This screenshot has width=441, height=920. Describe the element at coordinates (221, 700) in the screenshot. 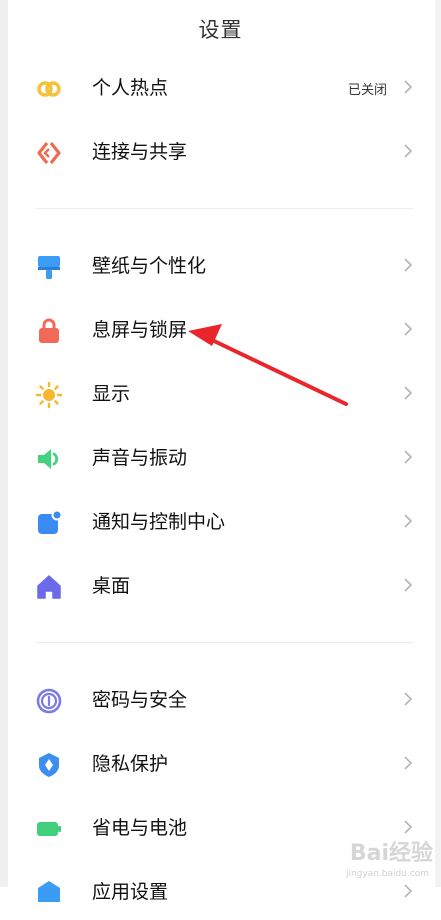

I see `setting-item-password-security: 密码与安全` at that location.